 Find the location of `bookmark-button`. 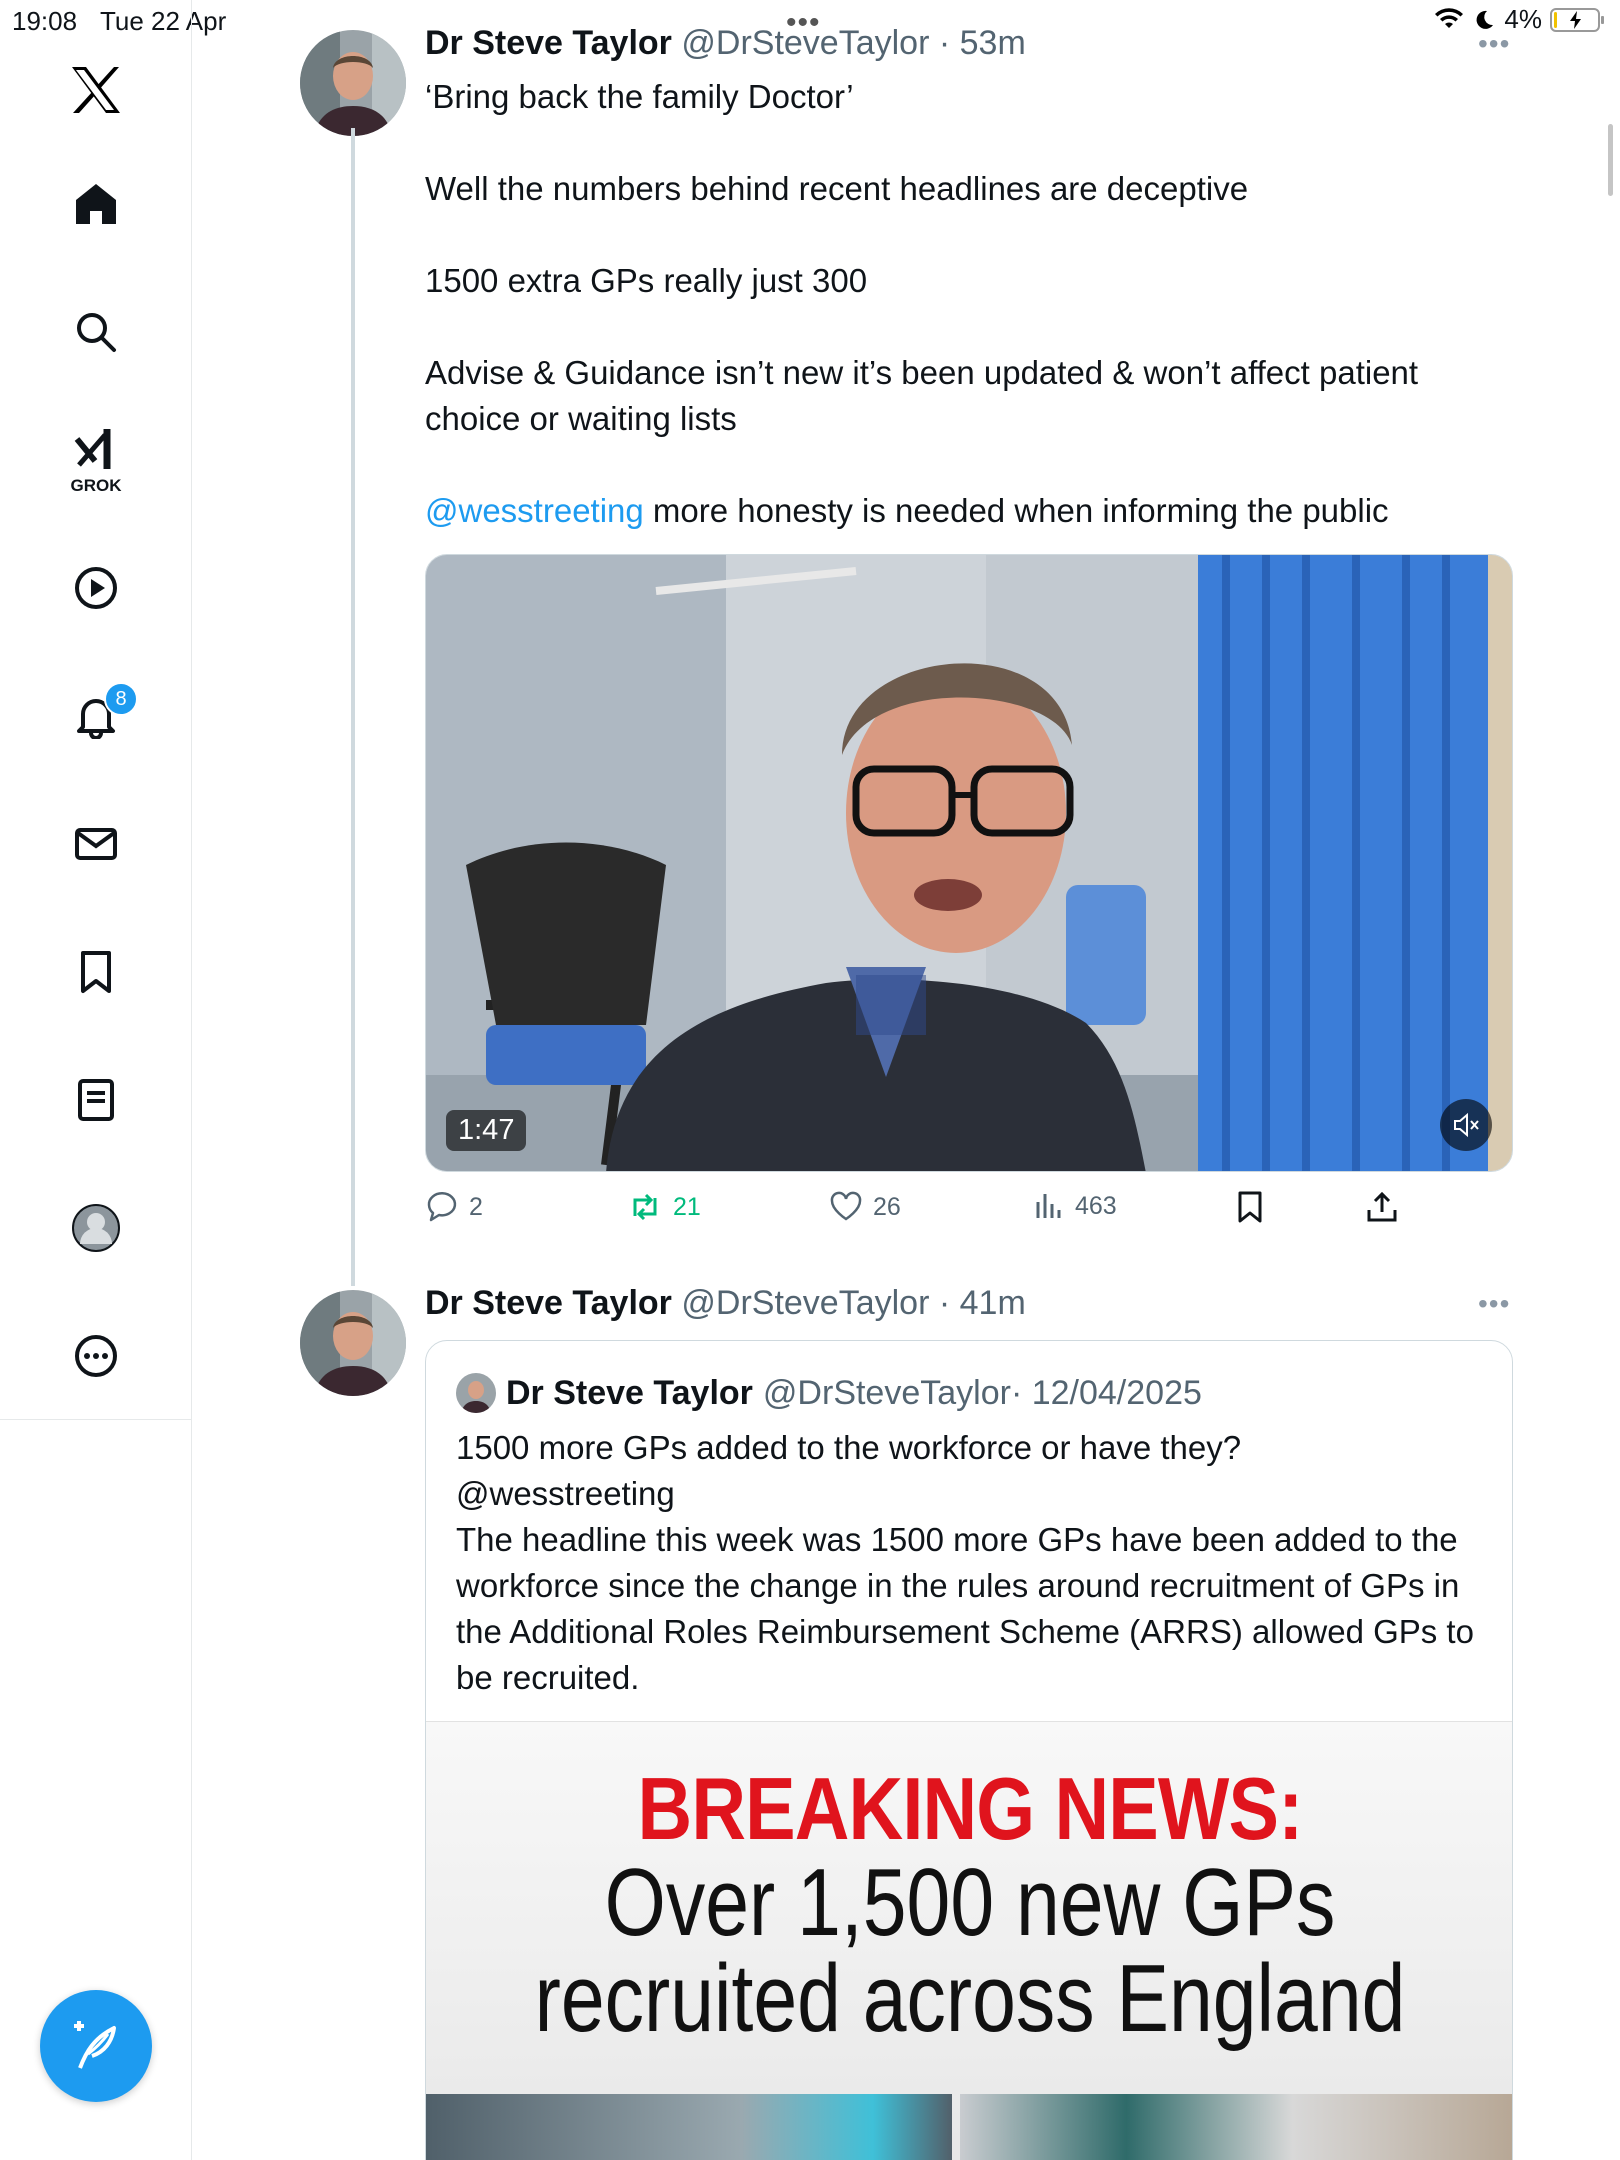

bookmark-button is located at coordinates (1250, 1207).